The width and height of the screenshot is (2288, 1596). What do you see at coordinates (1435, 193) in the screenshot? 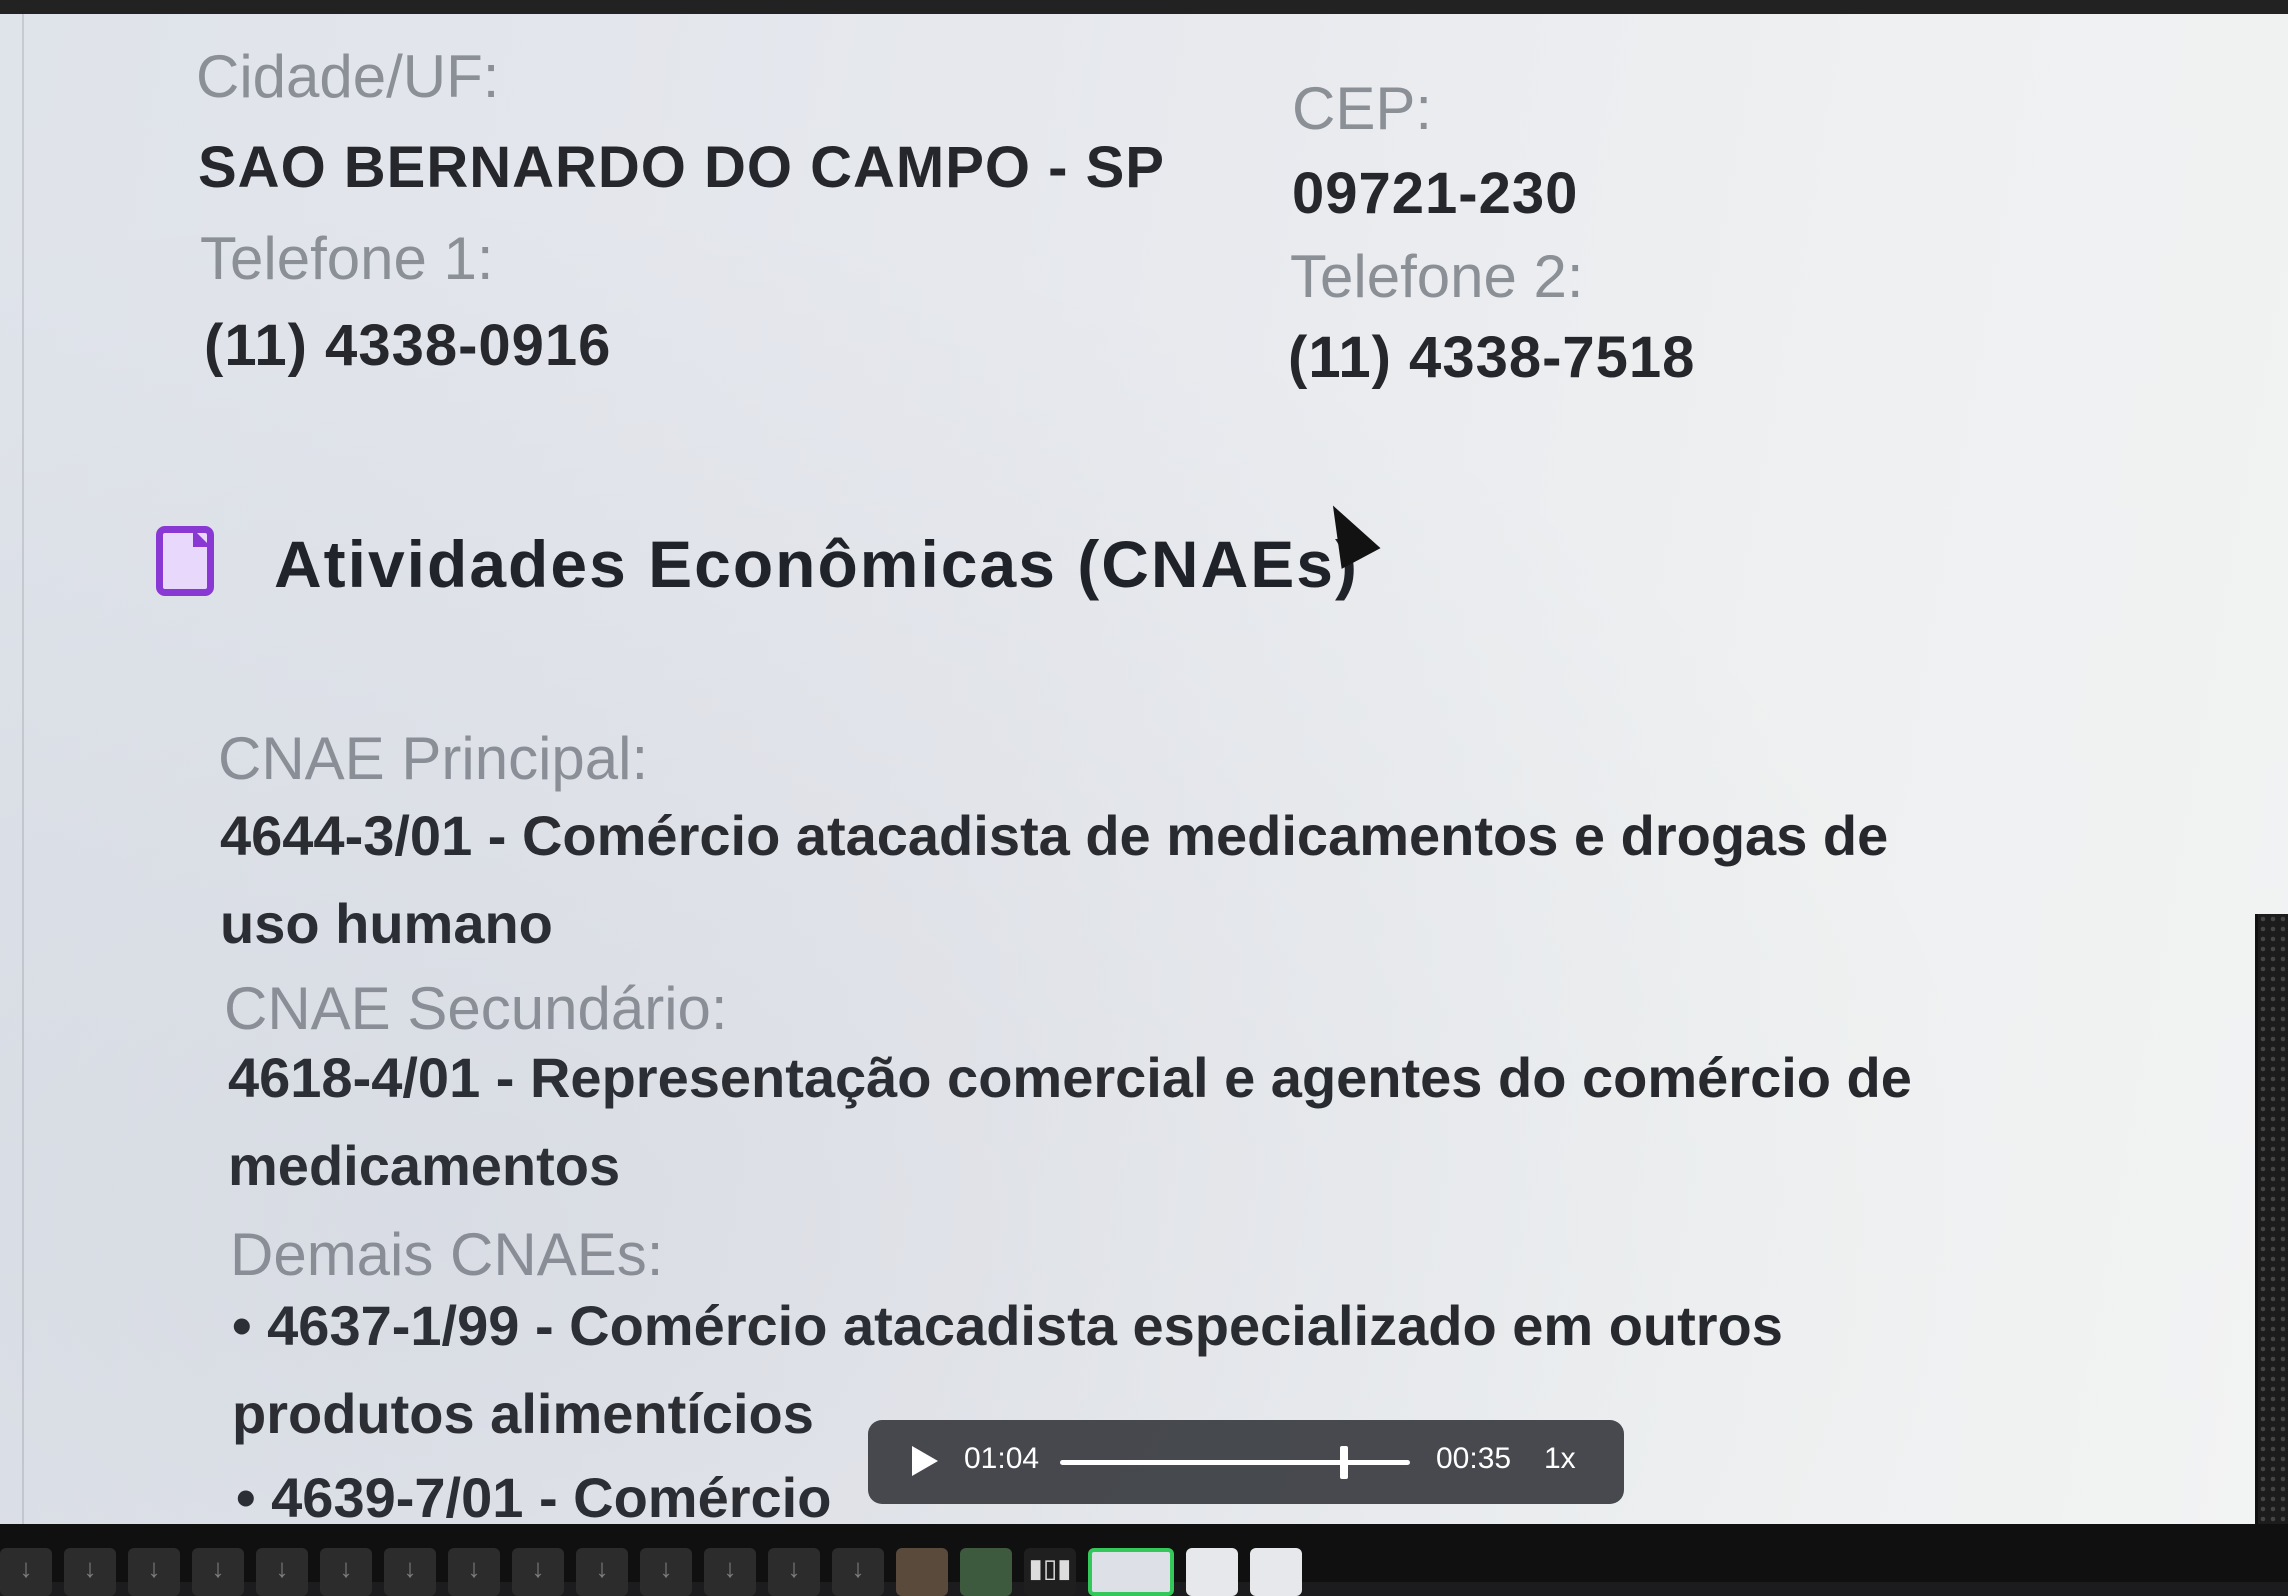
I see `cep-value: 09721-230` at bounding box center [1435, 193].